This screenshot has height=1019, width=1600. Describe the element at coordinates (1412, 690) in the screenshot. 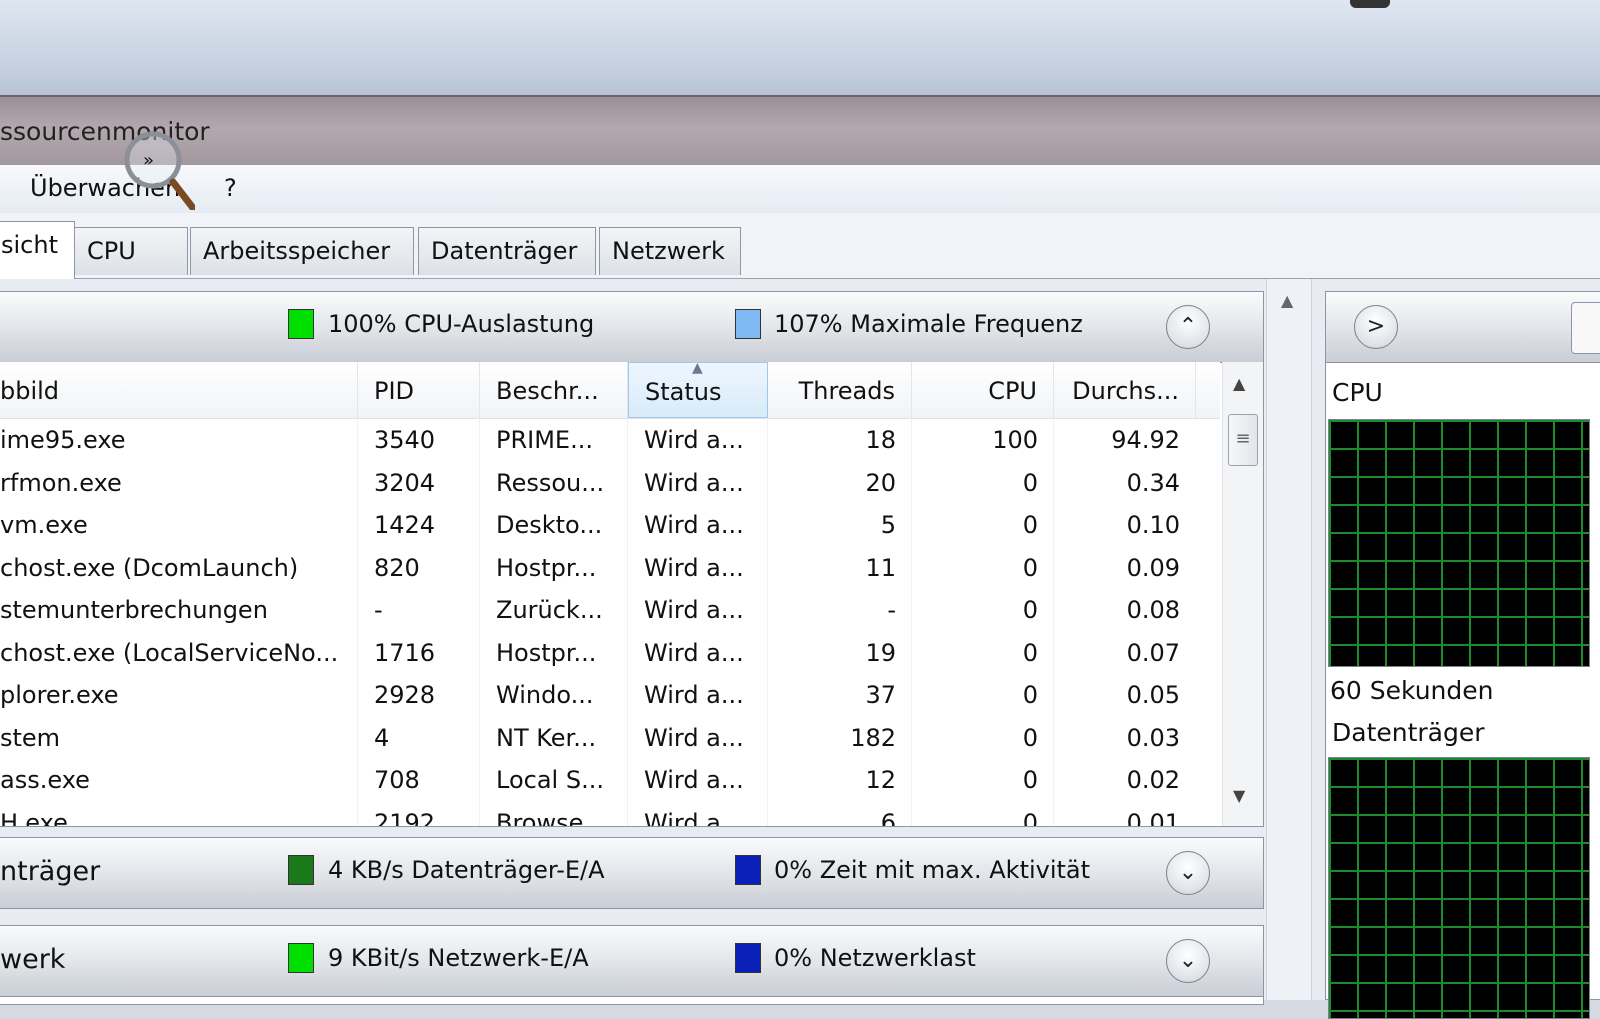

I see `graph-timespan-label: 60 Sekunden` at that location.